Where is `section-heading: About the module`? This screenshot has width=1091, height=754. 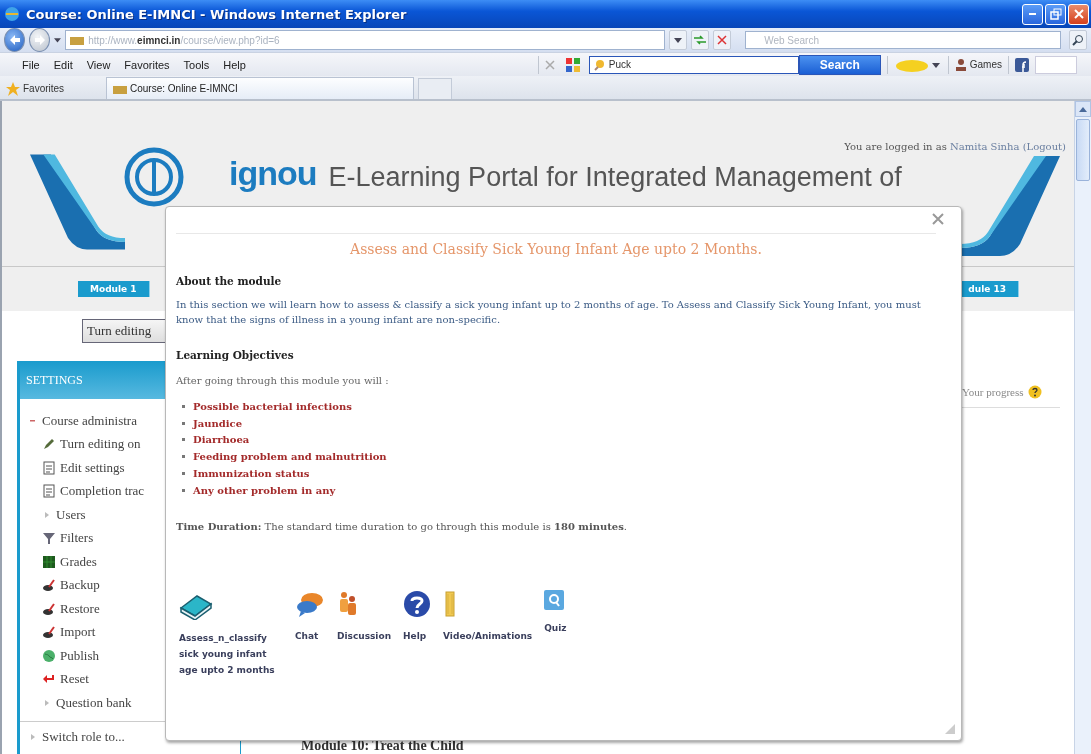
section-heading: About the module is located at coordinates (229, 281).